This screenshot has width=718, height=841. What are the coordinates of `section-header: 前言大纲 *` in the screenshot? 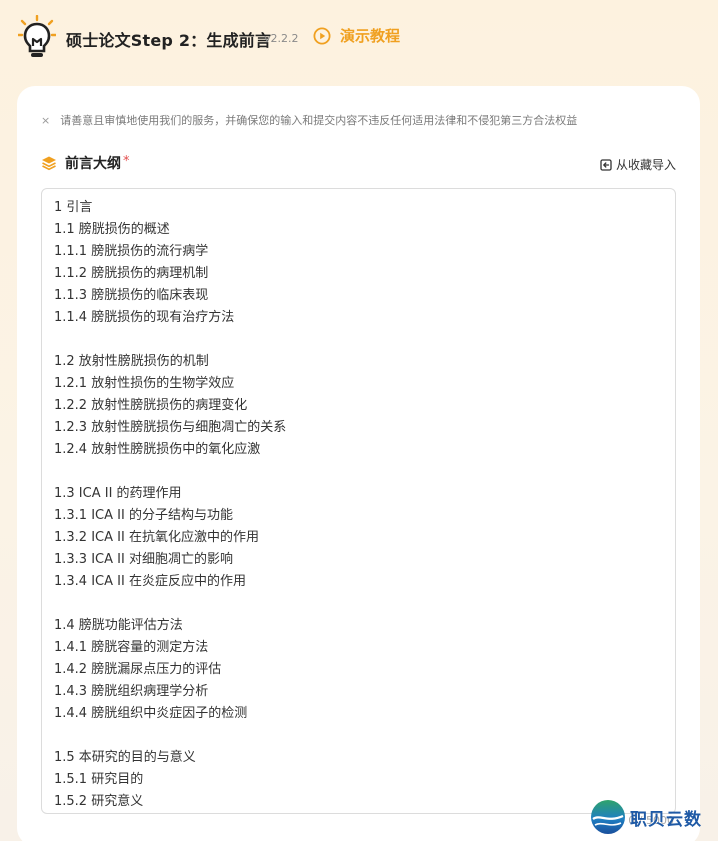 It's located at (85, 163).